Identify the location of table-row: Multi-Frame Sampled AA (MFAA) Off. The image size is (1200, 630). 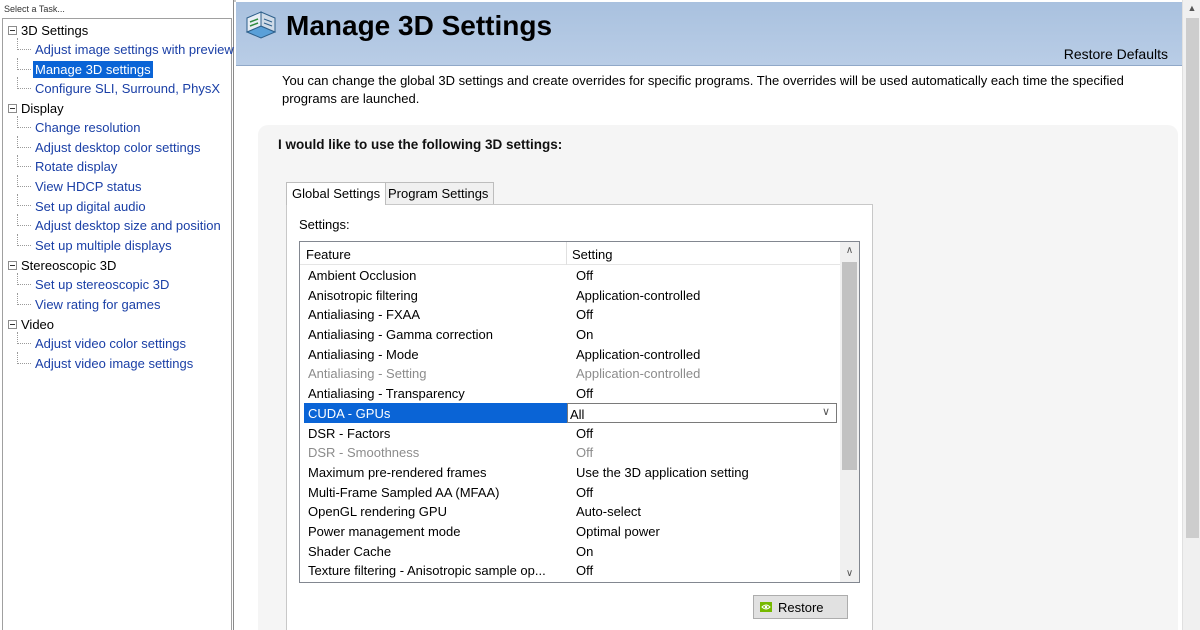
(570, 492).